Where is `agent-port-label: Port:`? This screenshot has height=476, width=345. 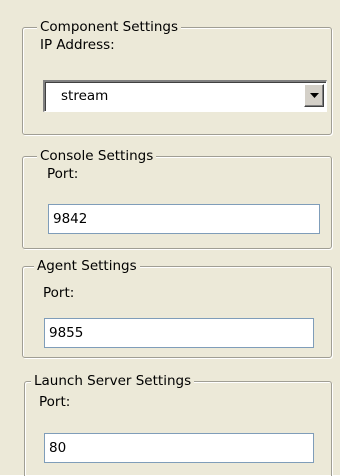
agent-port-label: Port: is located at coordinates (59, 293).